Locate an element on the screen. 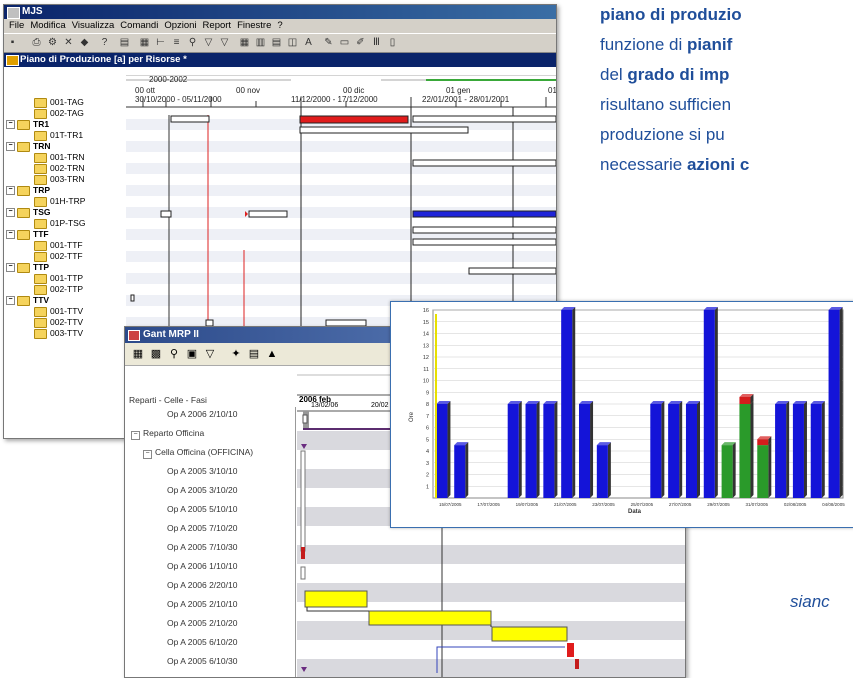 The width and height of the screenshot is (853, 678). columns2-icon: Ⅲ is located at coordinates (376, 42).